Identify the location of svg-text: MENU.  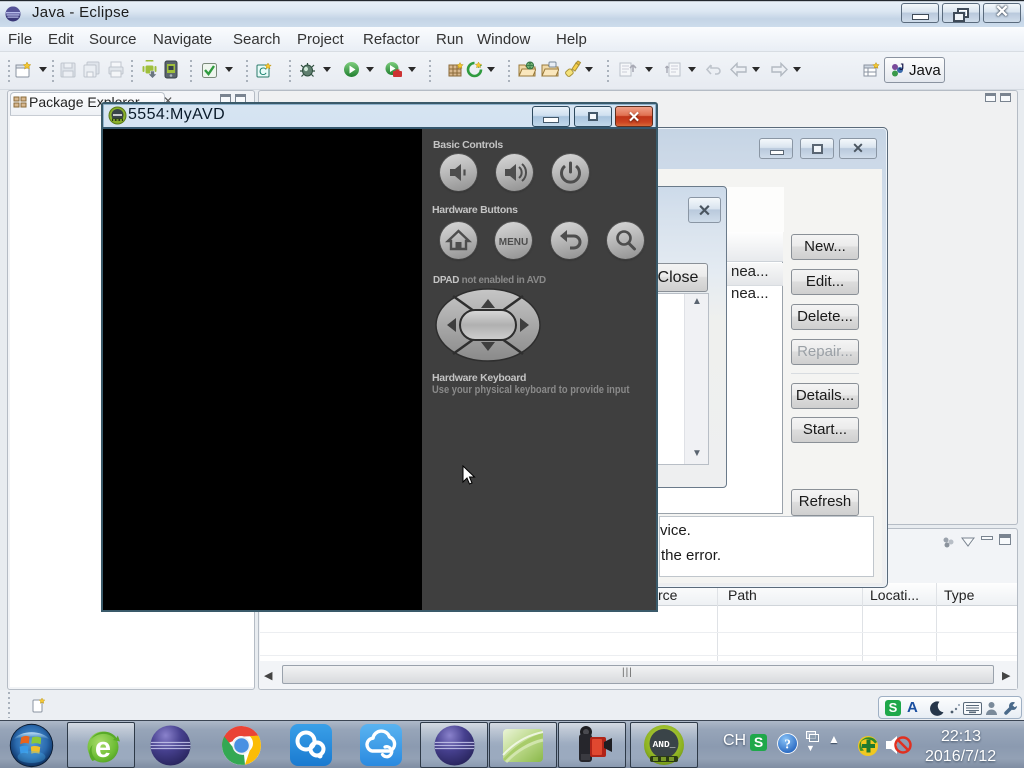
(513, 242).